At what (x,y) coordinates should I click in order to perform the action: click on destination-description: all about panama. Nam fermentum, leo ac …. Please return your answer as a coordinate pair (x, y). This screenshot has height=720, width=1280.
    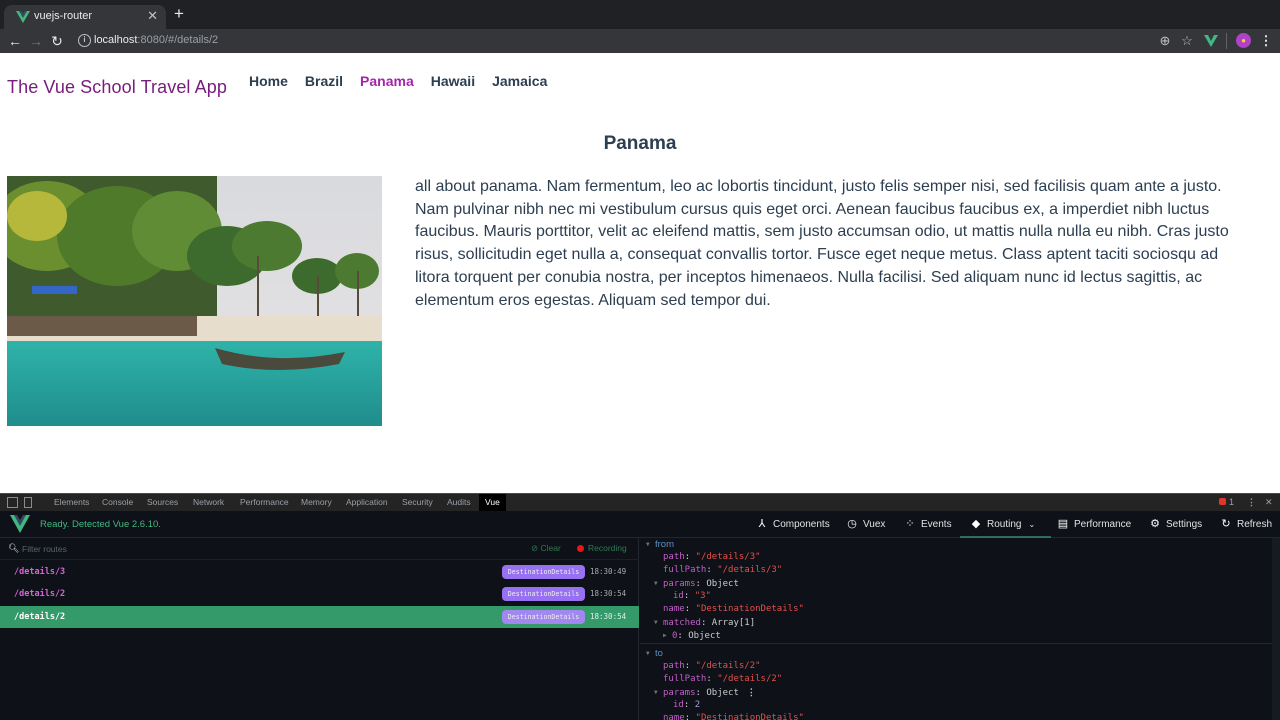
    Looking at the image, I should click on (822, 243).